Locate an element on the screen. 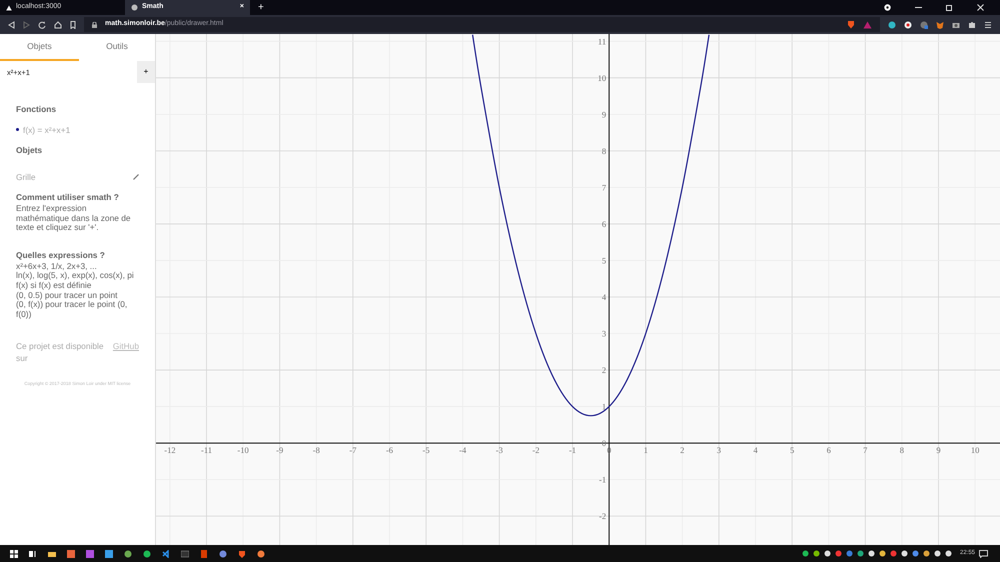 The height and width of the screenshot is (562, 1000). puzzle-icon is located at coordinates (972, 24).